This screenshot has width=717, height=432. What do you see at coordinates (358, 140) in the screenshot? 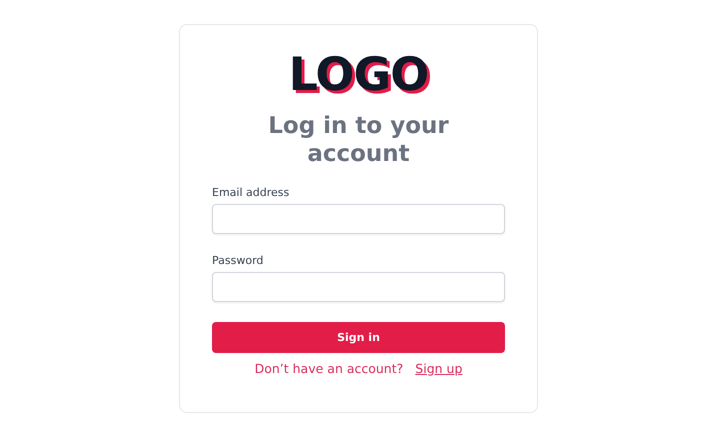
I see `page-title: Log in to your account` at bounding box center [358, 140].